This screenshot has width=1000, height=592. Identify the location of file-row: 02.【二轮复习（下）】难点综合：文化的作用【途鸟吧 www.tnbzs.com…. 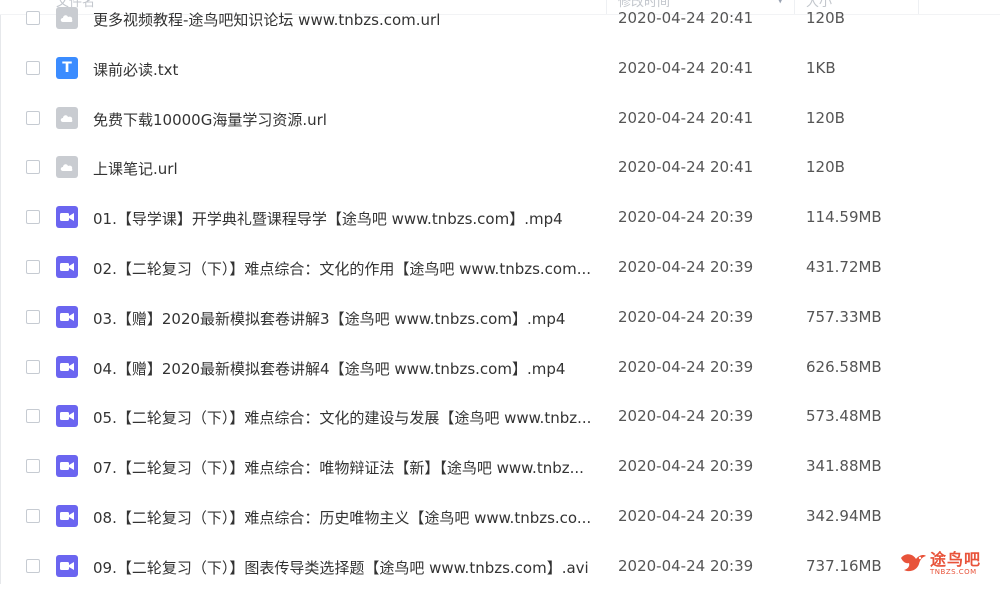
(500, 268).